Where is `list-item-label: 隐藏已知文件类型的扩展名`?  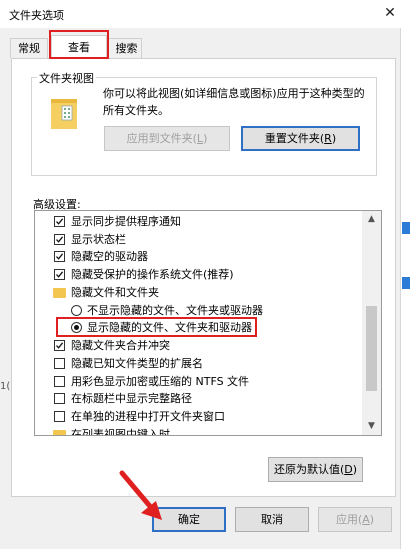
list-item-label: 隐藏已知文件类型的扩展名 is located at coordinates (137, 363).